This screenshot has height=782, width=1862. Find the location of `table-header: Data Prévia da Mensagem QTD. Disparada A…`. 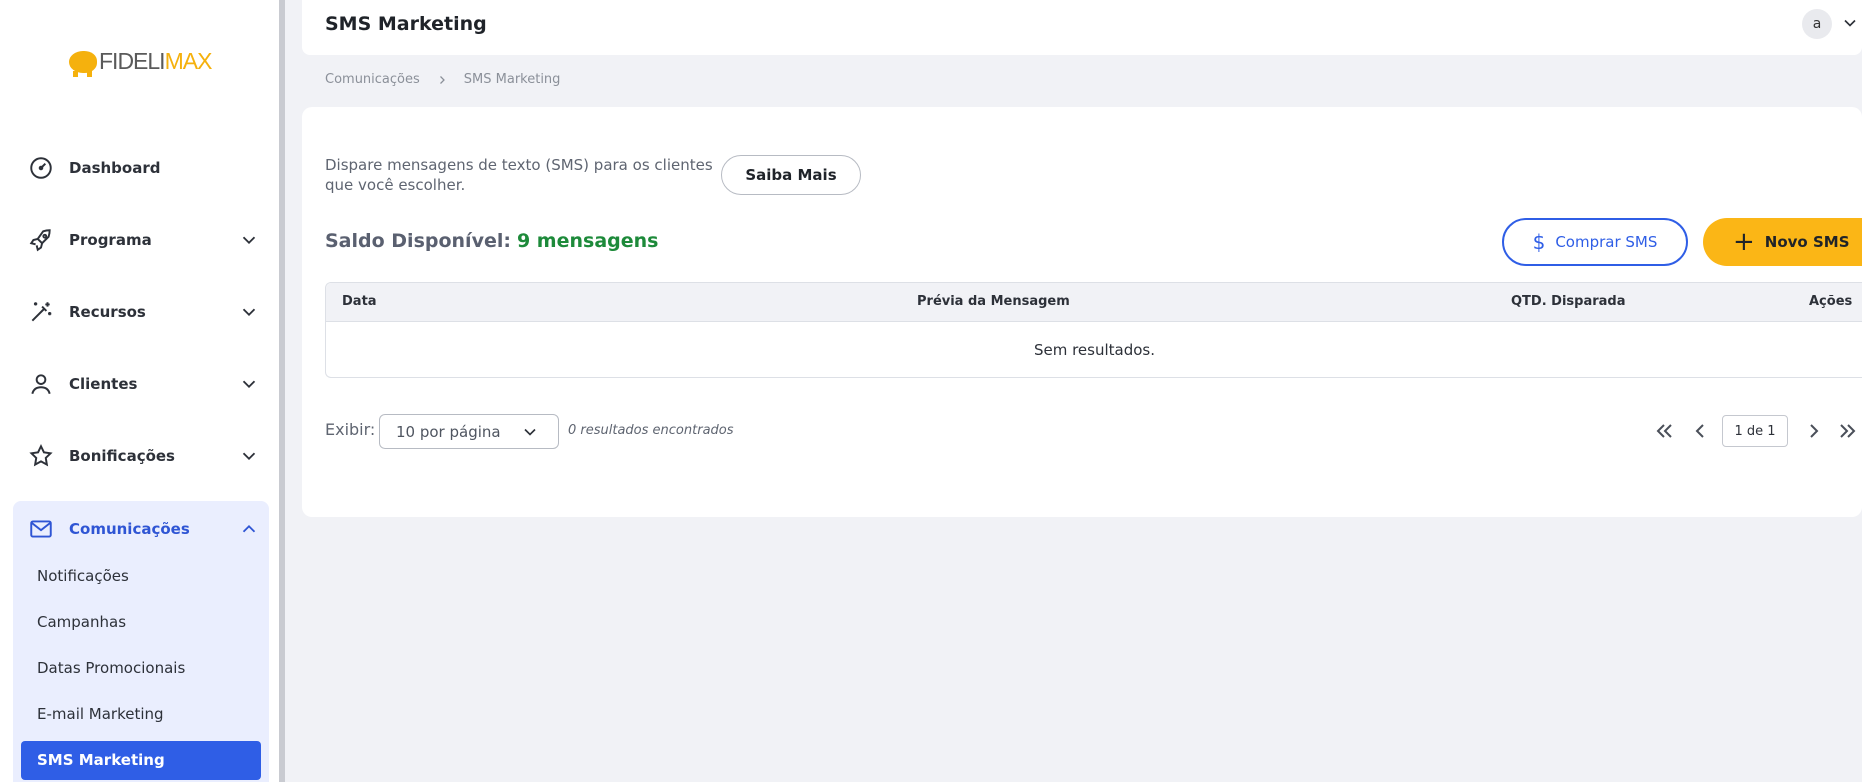

table-header: Data Prévia da Mensagem QTD. Disparada A… is located at coordinates (1094, 302).